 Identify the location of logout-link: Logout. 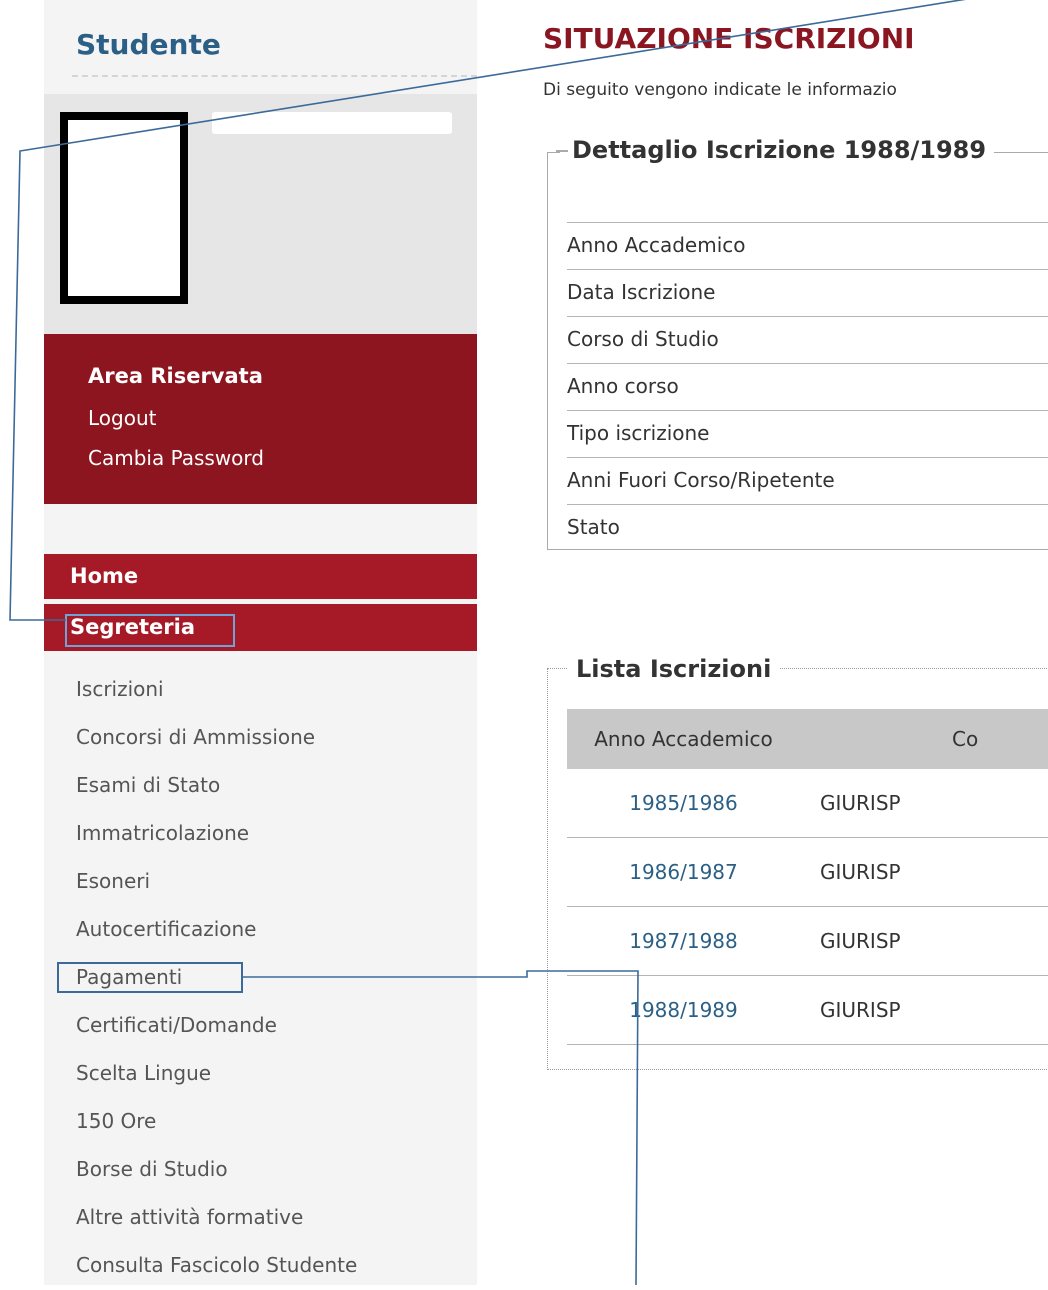
(282, 418).